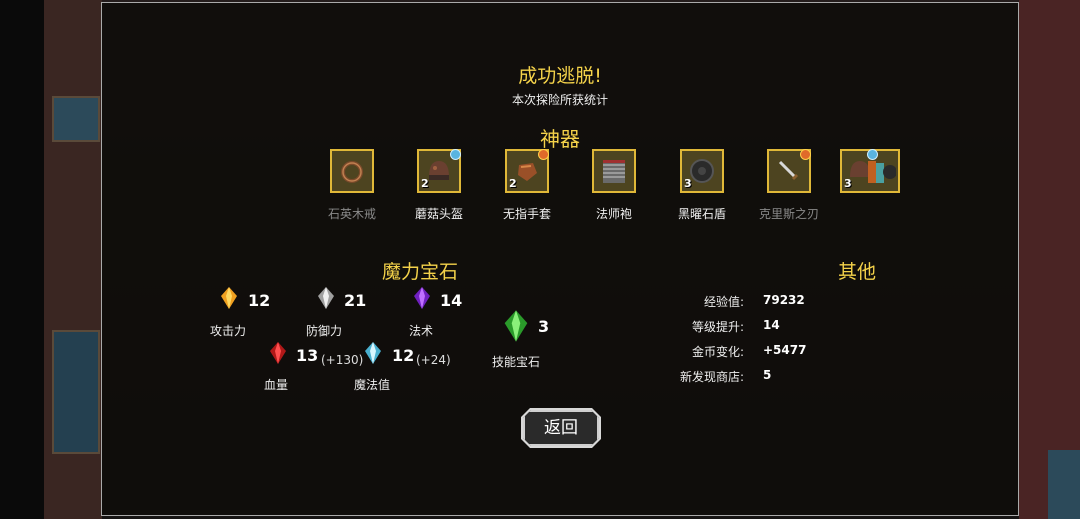 The width and height of the screenshot is (1080, 519). What do you see at coordinates (788, 214) in the screenshot?
I see `artifact-name: 克里斯之刃` at bounding box center [788, 214].